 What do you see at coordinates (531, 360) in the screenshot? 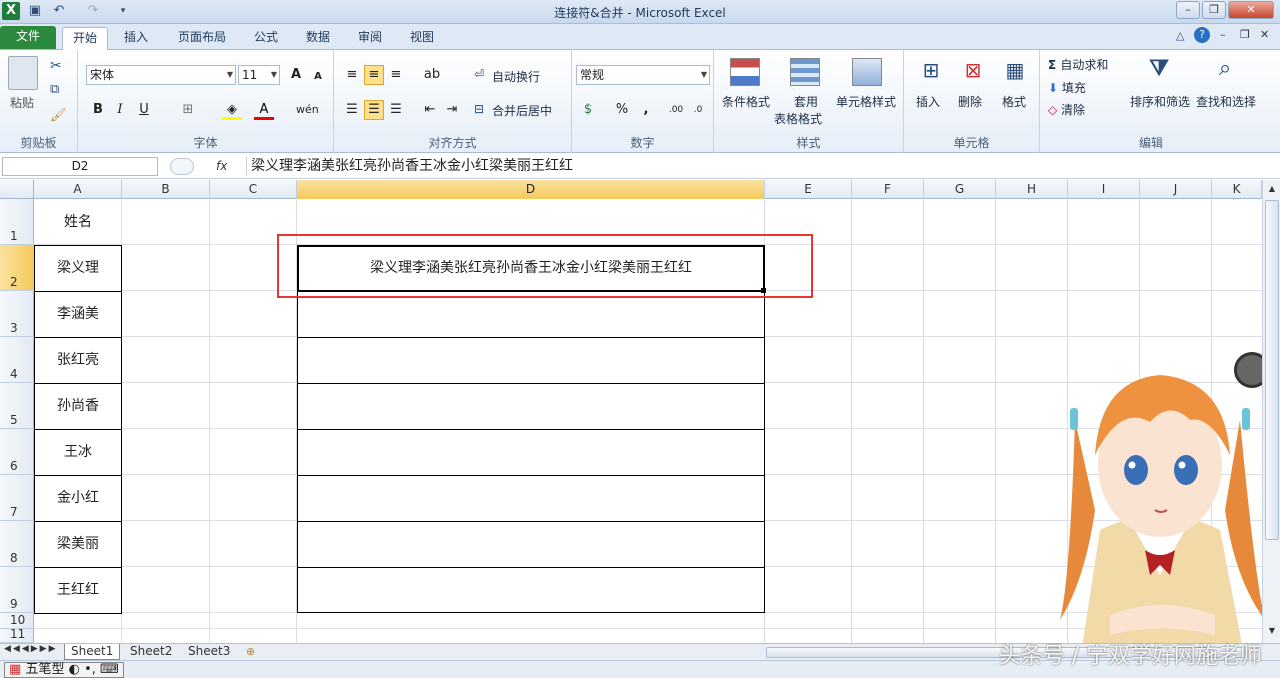
I see `cell-d4` at bounding box center [531, 360].